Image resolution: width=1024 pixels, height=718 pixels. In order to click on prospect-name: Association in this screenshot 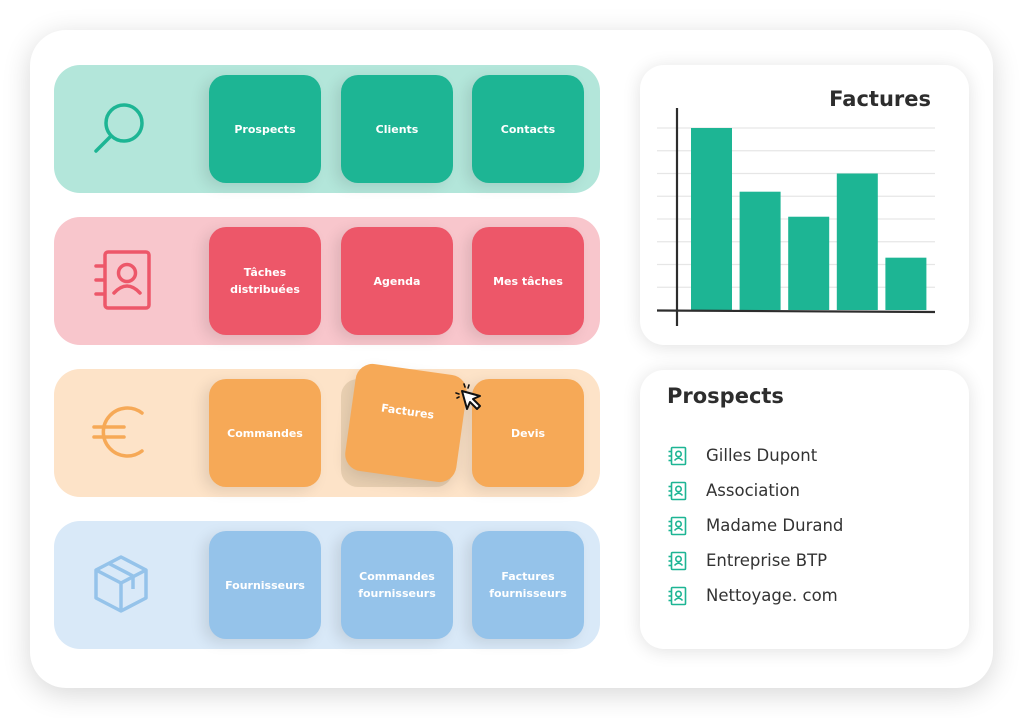, I will do `click(753, 490)`.